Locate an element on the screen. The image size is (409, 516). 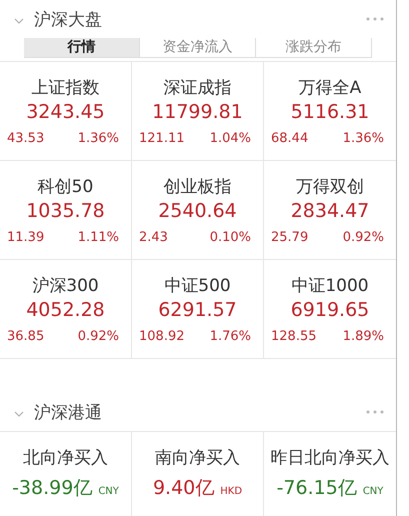
index-name: 沪深300 is located at coordinates (65, 286).